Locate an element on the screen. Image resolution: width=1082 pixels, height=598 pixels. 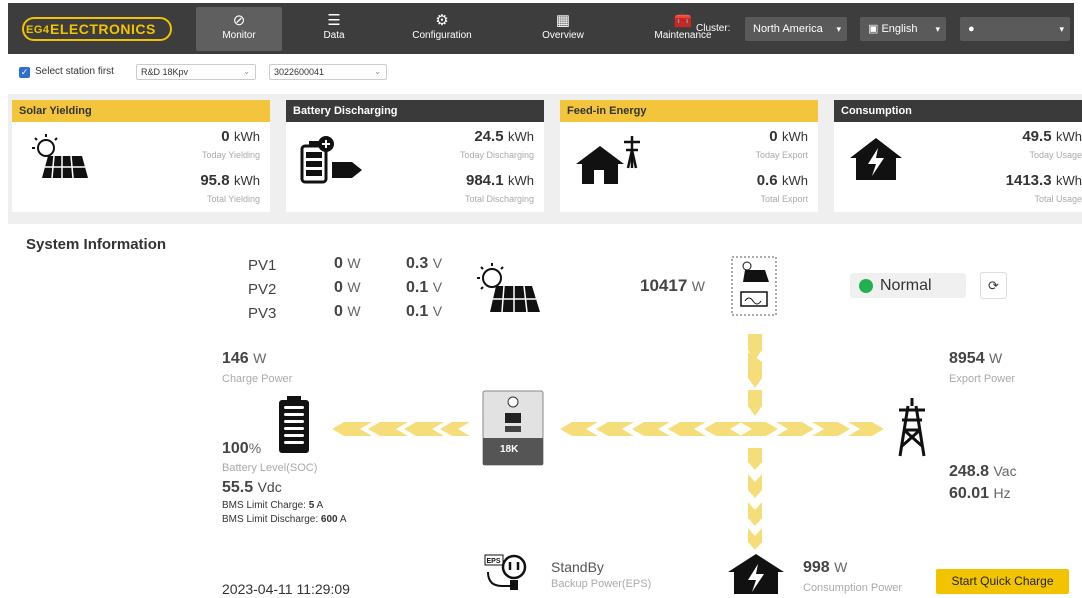
bms-limit-charge: BMS Limit Charge: 5 A is located at coordinates (272, 505).